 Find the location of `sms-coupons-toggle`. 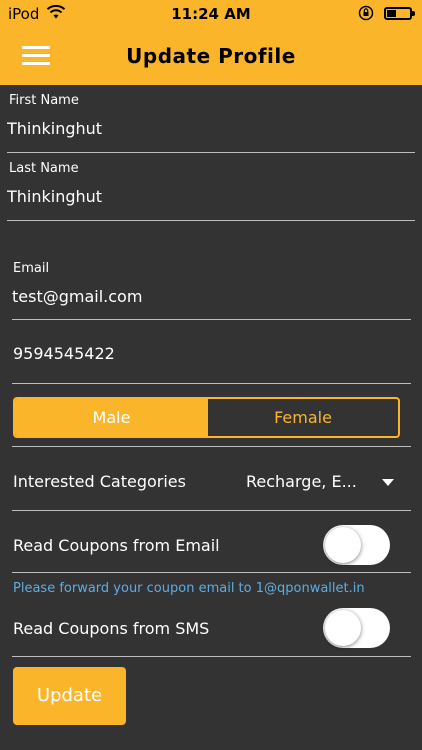

sms-coupons-toggle is located at coordinates (356, 628).